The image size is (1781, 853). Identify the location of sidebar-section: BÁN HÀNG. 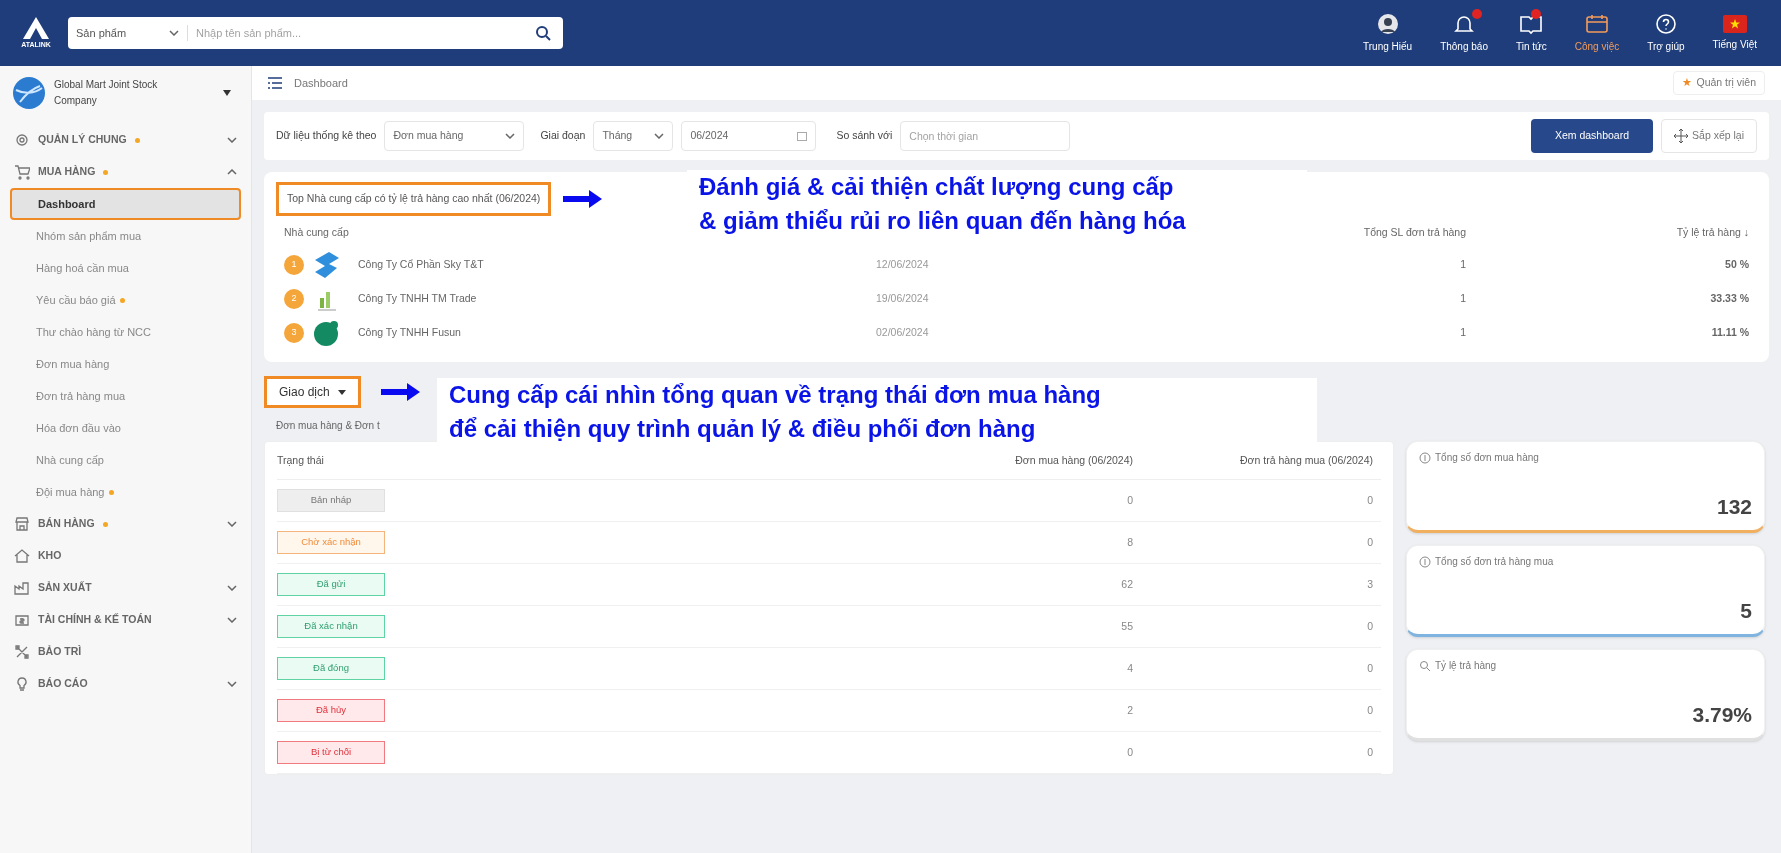
(125, 524).